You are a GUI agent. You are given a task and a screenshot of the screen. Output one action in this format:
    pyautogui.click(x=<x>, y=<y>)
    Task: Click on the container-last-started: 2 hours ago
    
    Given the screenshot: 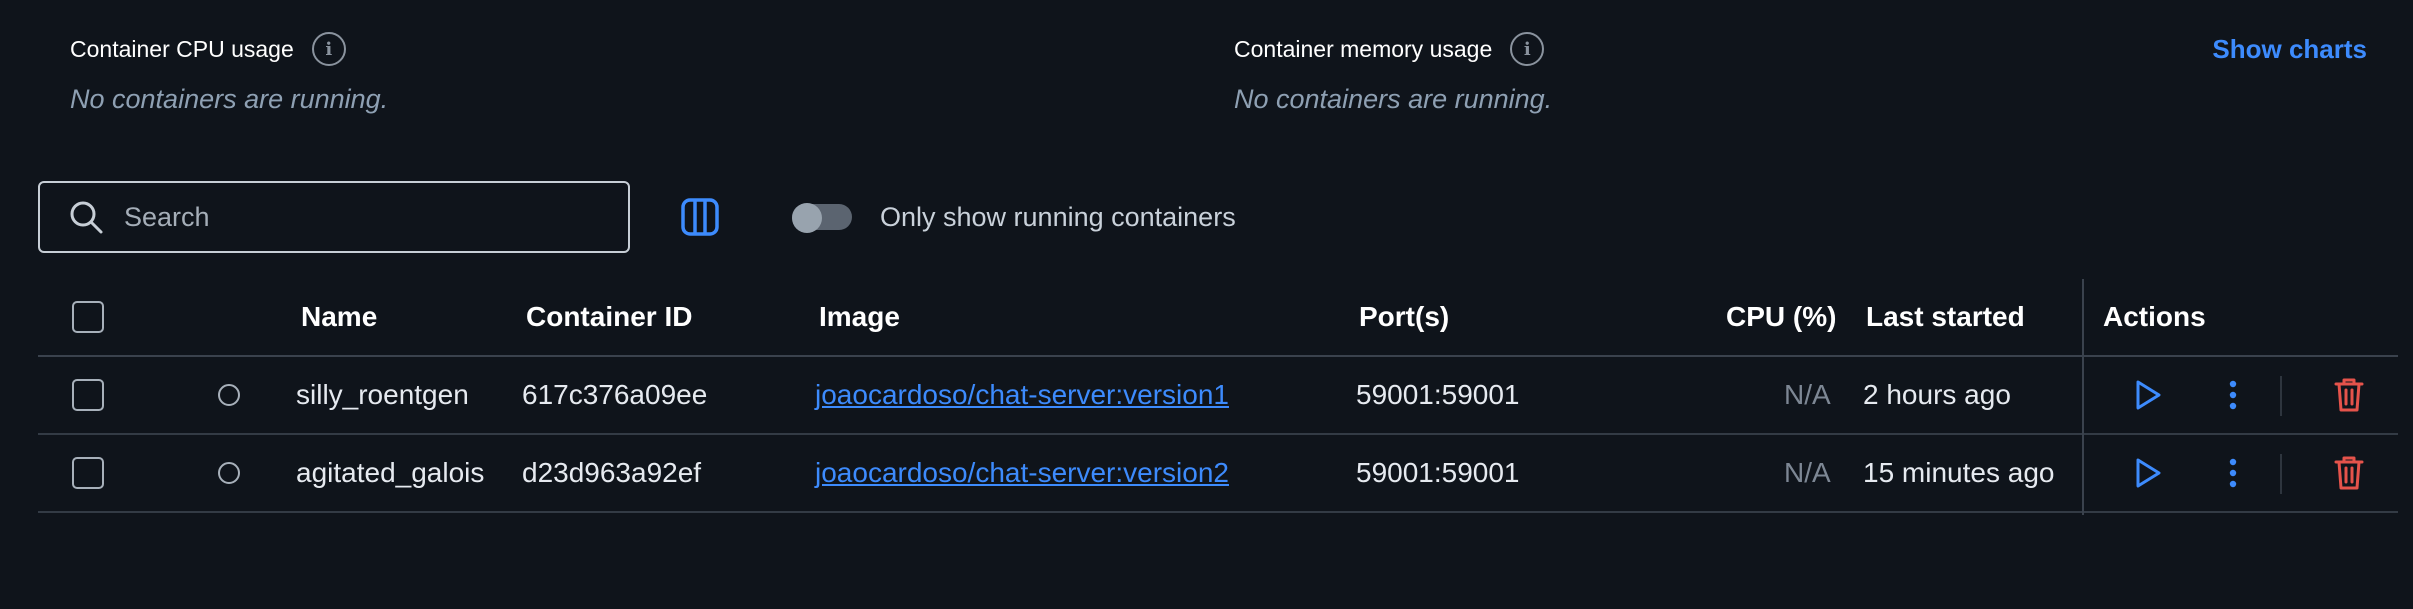 What is the action you would take?
    pyautogui.click(x=1937, y=394)
    